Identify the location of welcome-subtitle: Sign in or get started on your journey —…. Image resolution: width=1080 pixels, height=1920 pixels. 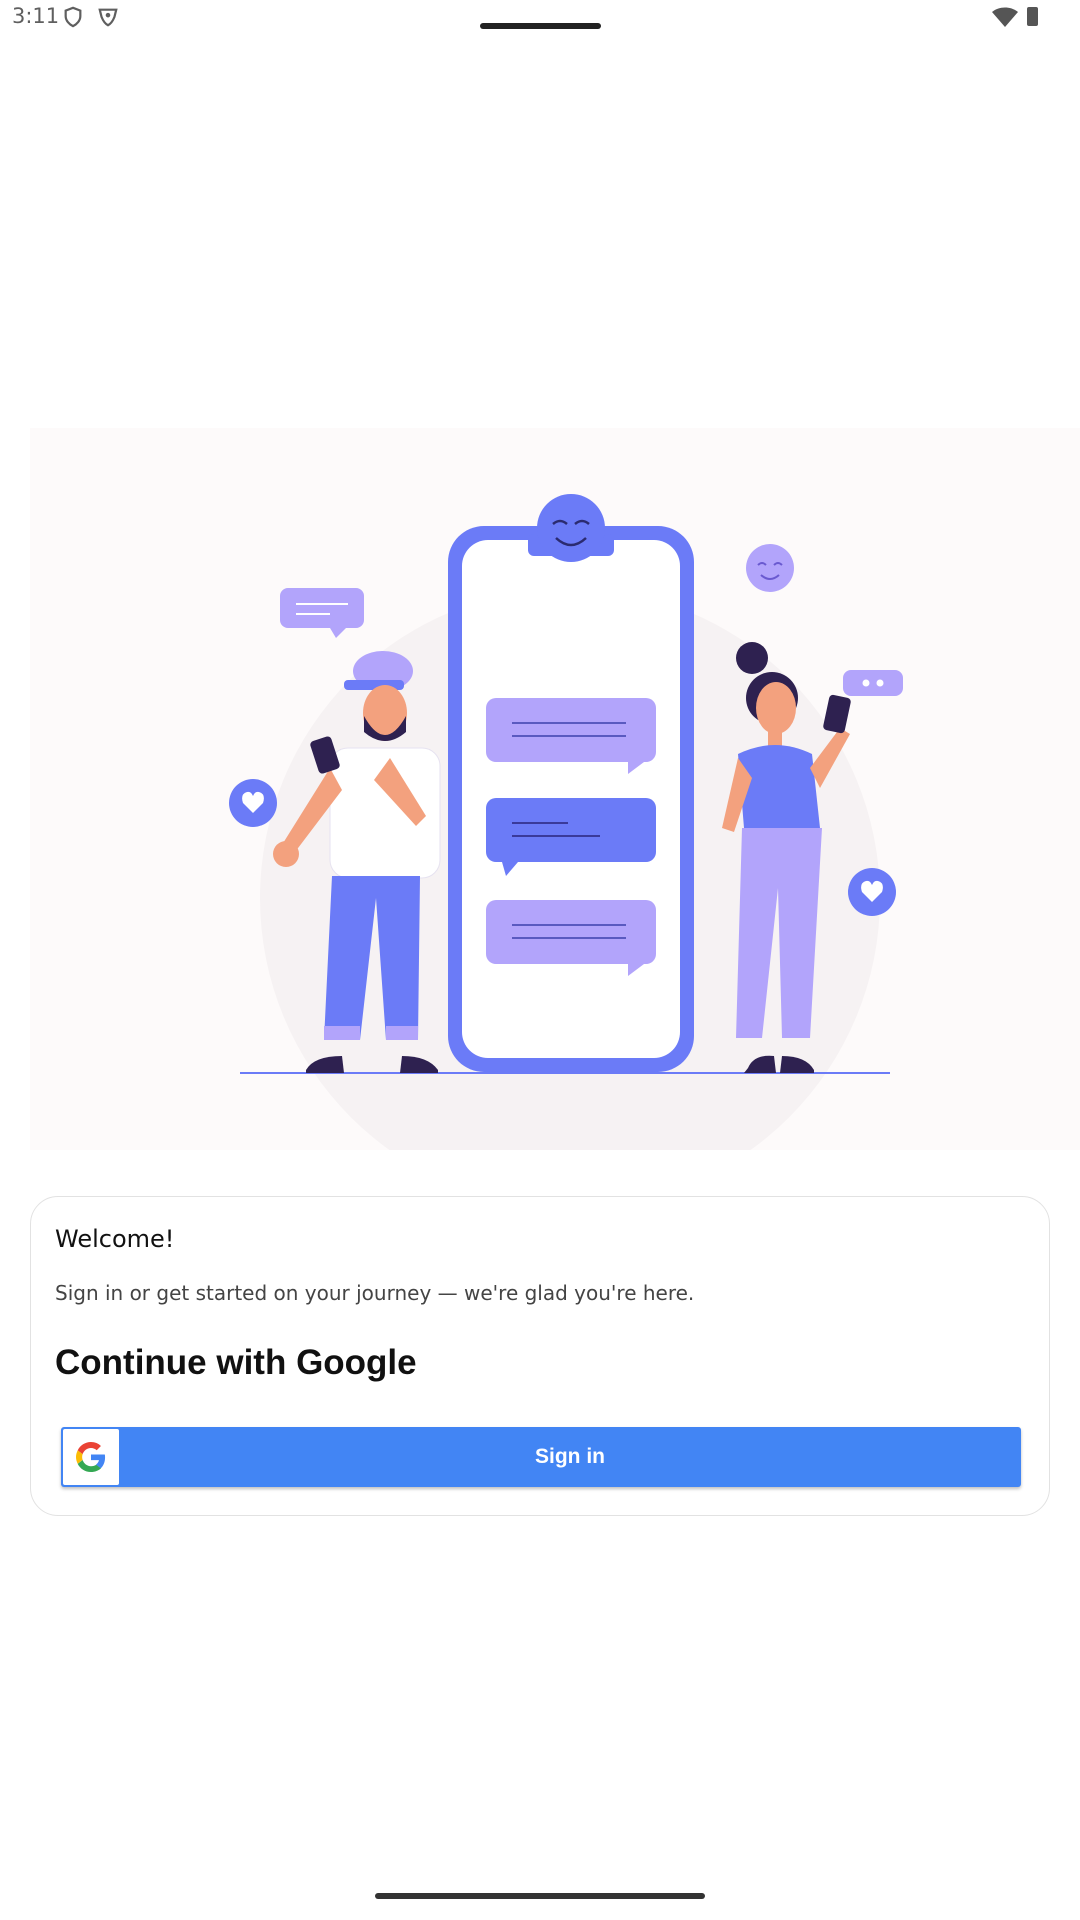
(375, 1293).